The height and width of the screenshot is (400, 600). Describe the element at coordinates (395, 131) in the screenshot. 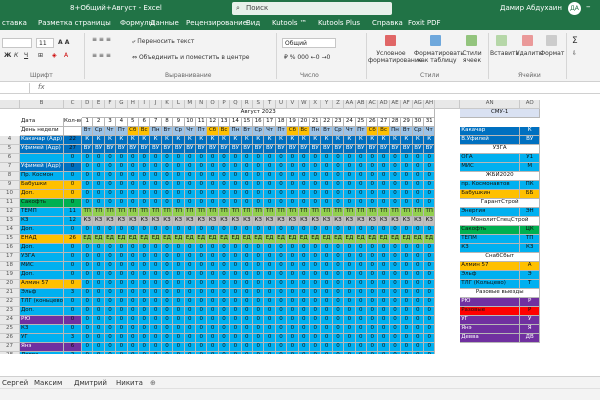

I see `weekday-cell: Пн` at that location.